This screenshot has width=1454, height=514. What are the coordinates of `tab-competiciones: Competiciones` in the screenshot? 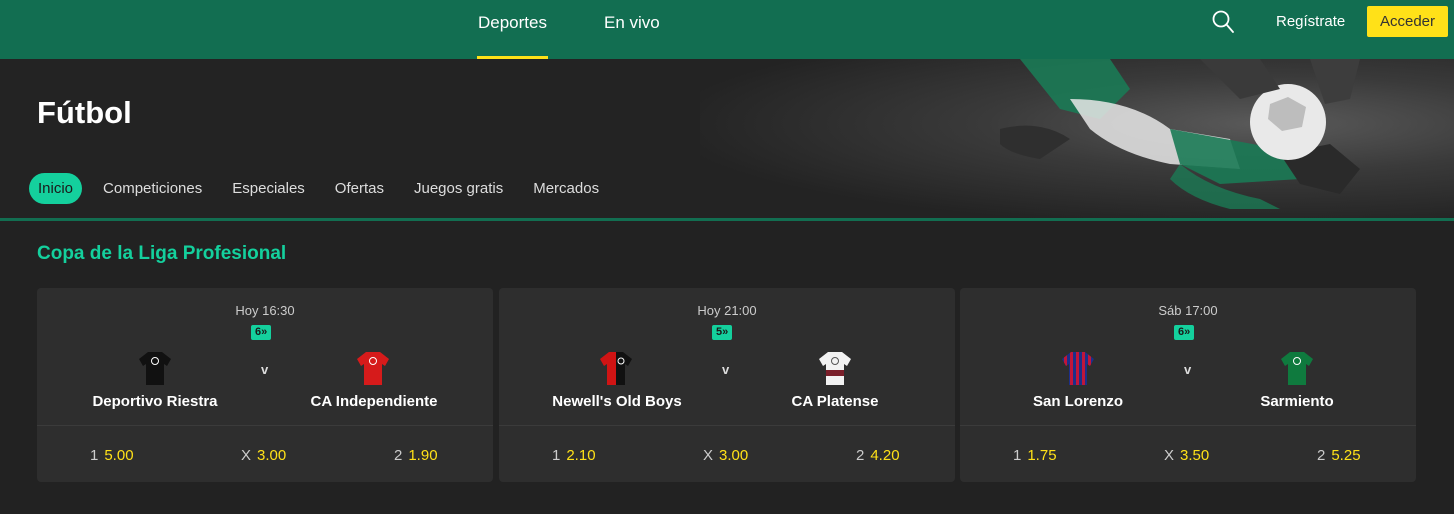 It's located at (152, 188).